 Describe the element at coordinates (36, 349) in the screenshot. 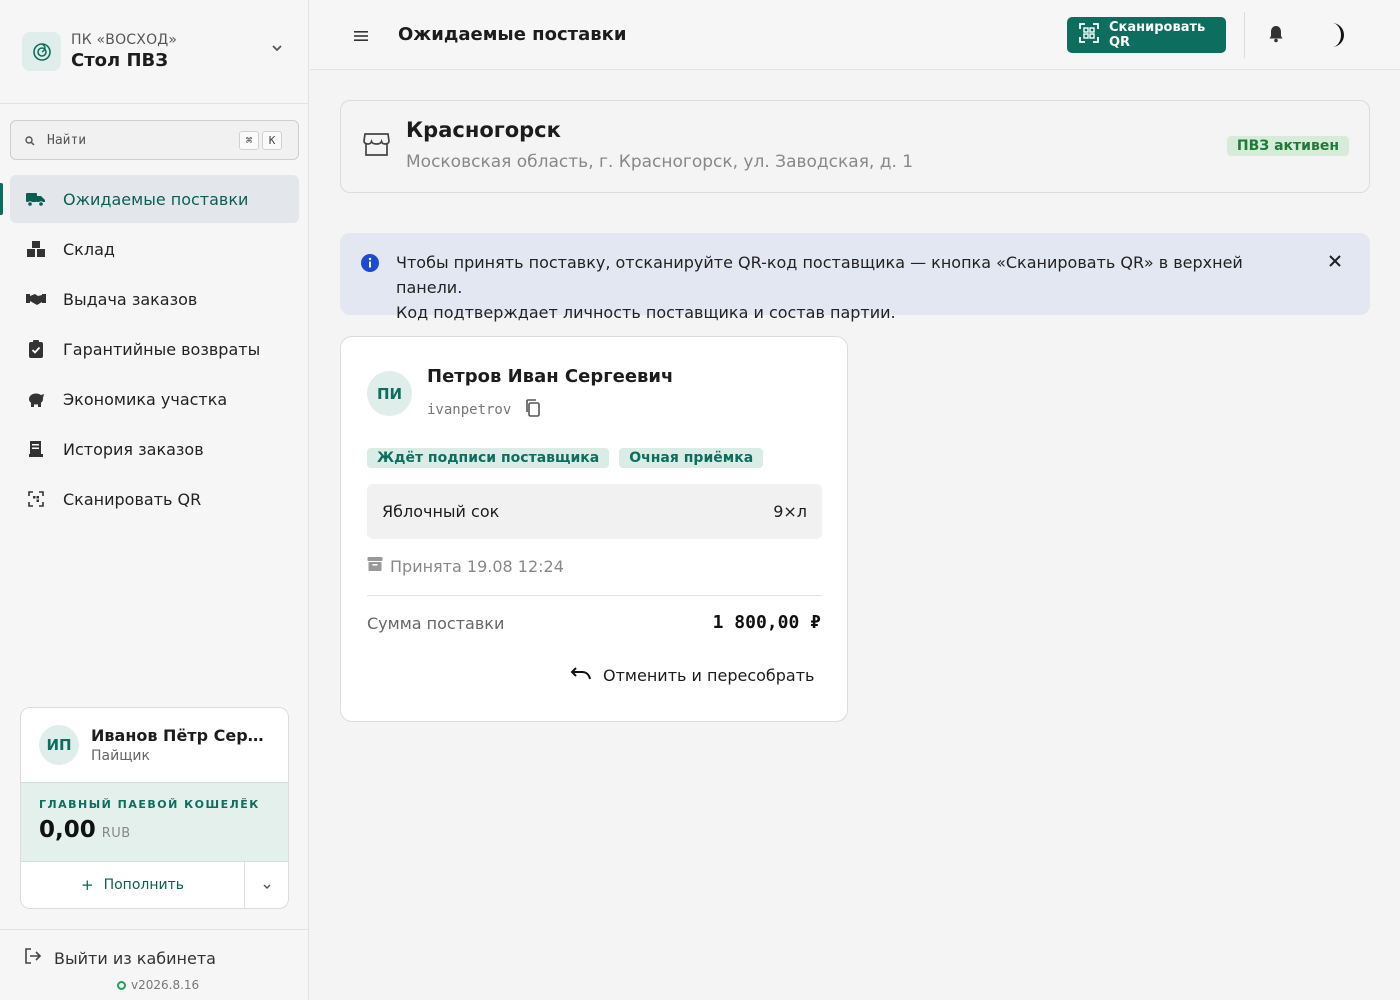

I see `clipboard-check-icon` at that location.